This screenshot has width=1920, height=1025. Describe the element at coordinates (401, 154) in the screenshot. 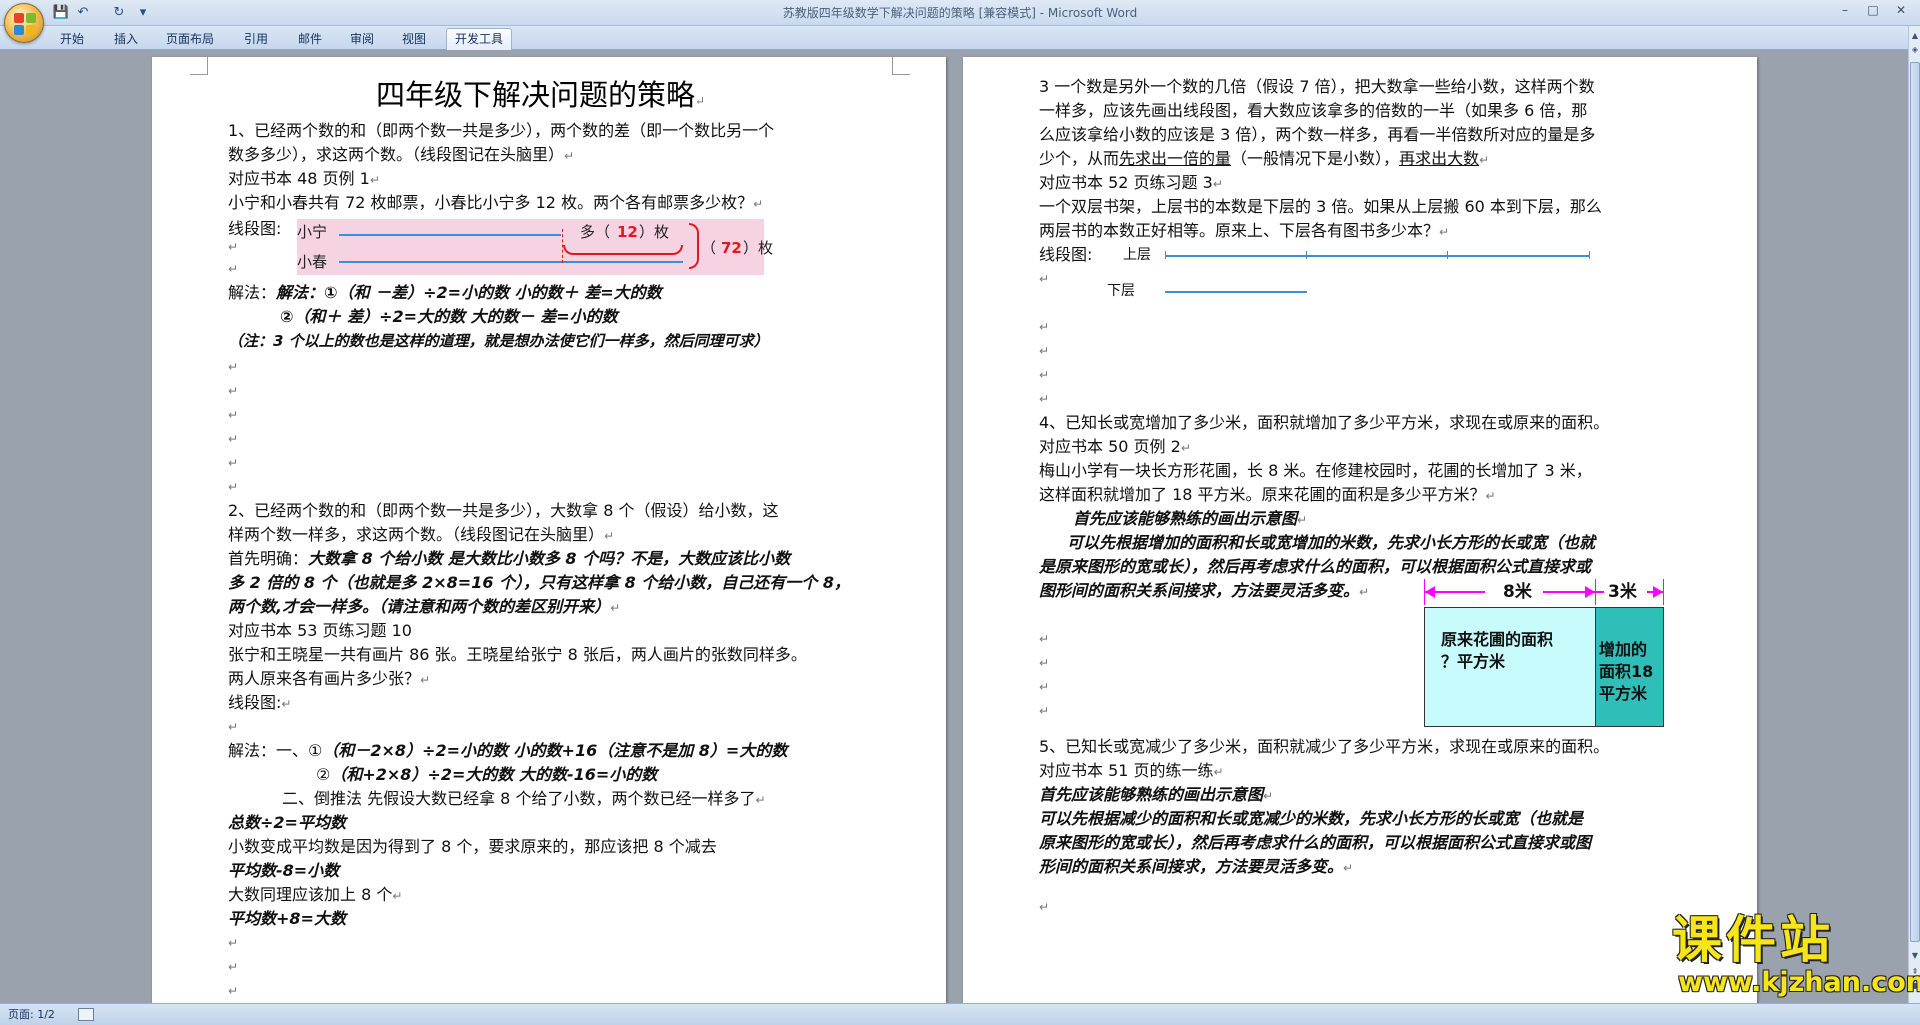

I see `p1-line-2: 数多多少），求这两个数。（线段图记在头脑里）↵` at that location.